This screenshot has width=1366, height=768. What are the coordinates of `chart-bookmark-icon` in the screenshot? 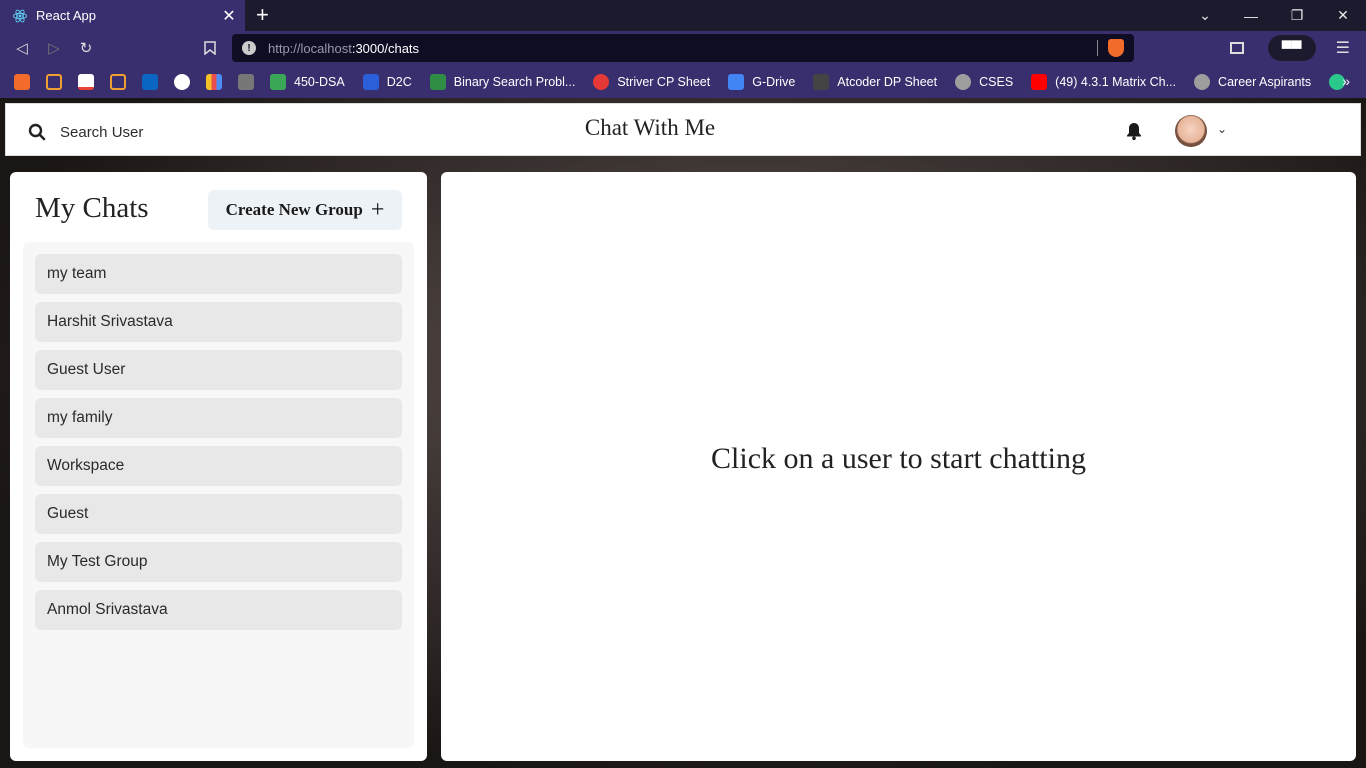 It's located at (214, 81).